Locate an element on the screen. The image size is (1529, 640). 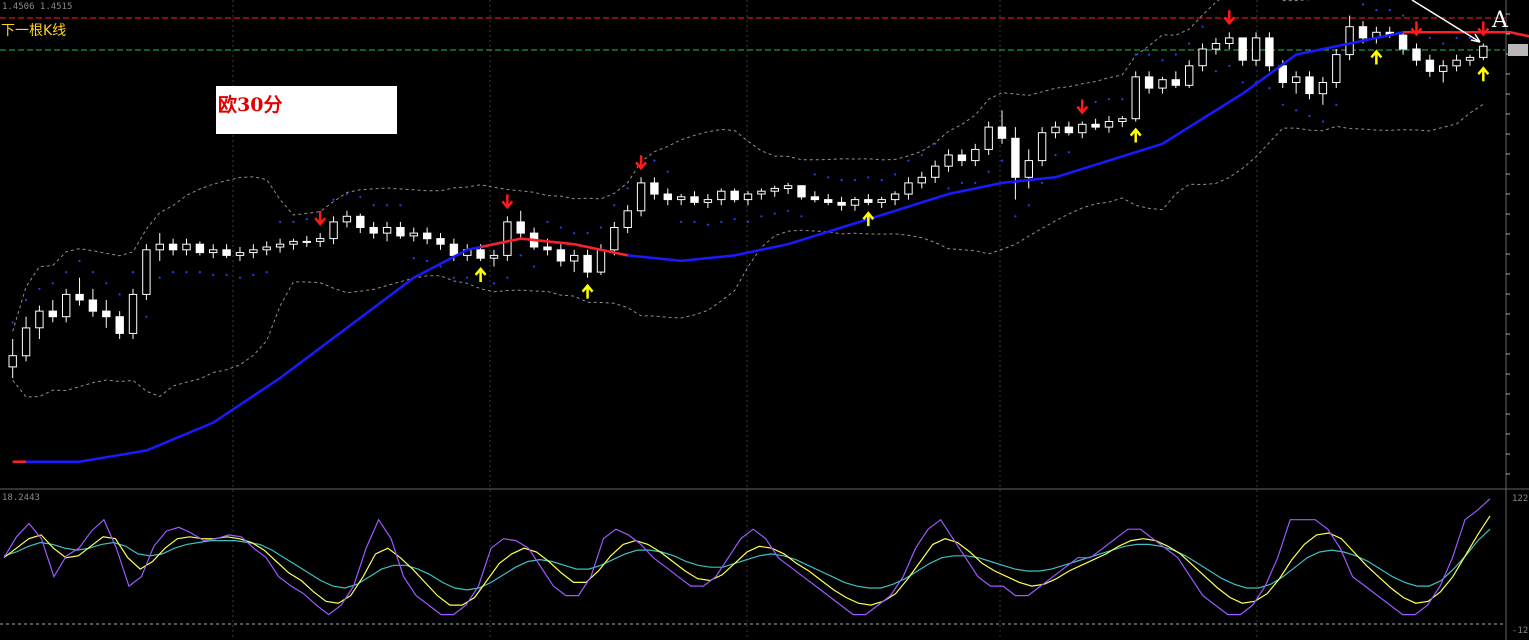
price-readout: 1.4506 1.4515 is located at coordinates (37, 7).